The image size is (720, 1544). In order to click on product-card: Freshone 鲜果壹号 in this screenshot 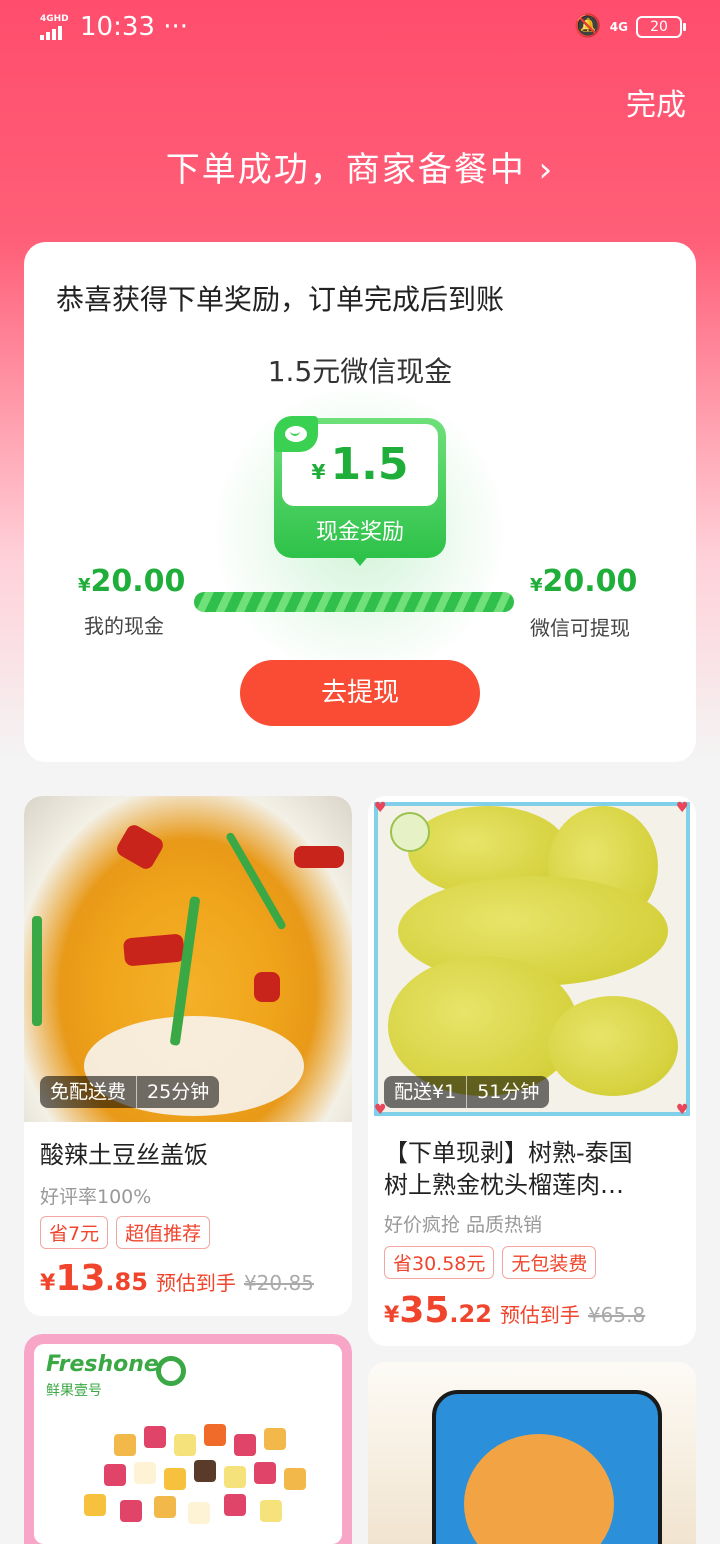, I will do `click(188, 1439)`.